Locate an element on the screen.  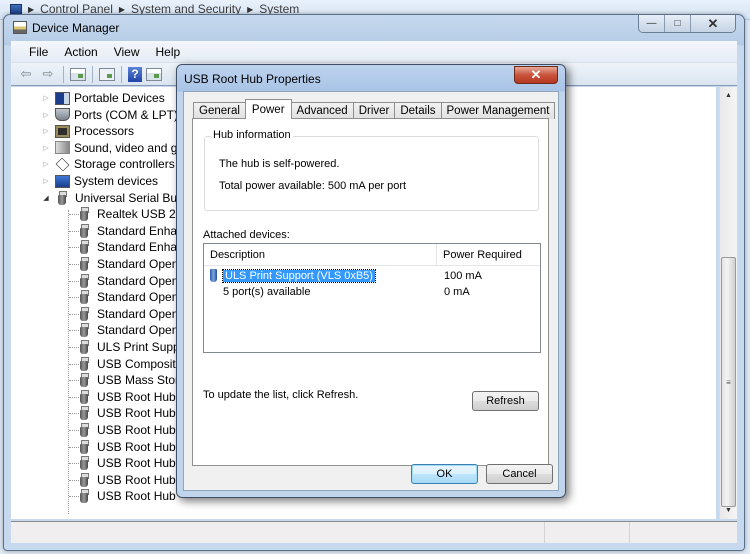
ports-icon is located at coordinates (62, 115).